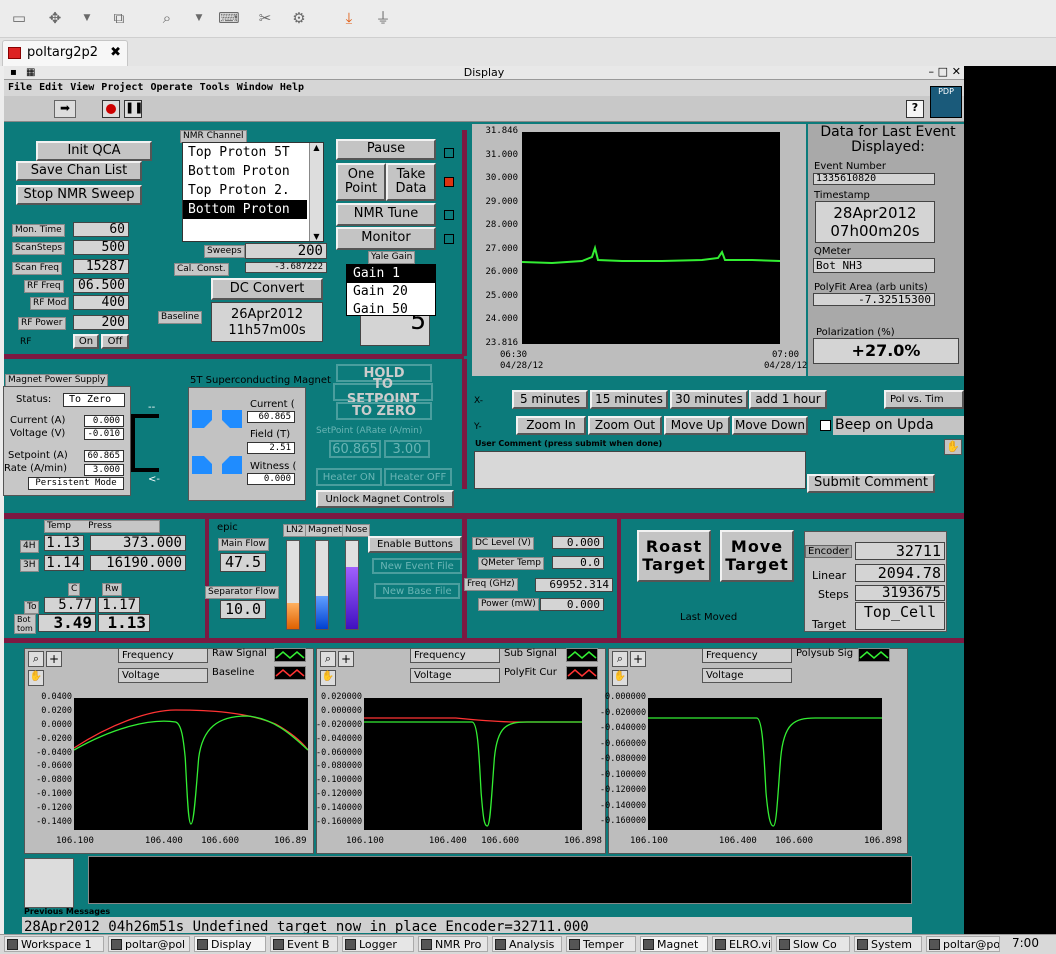 The image size is (1056, 954). I want to click on scroll-up-icon: ▲, so click(316, 147).